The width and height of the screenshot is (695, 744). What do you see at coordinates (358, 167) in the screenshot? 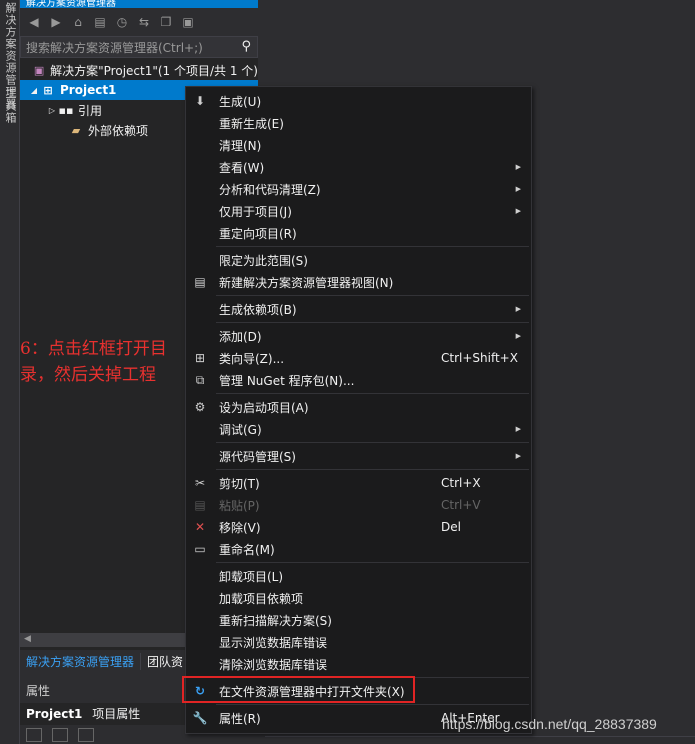
I see `menu-item-view: 查看(W) ▶` at bounding box center [358, 167].